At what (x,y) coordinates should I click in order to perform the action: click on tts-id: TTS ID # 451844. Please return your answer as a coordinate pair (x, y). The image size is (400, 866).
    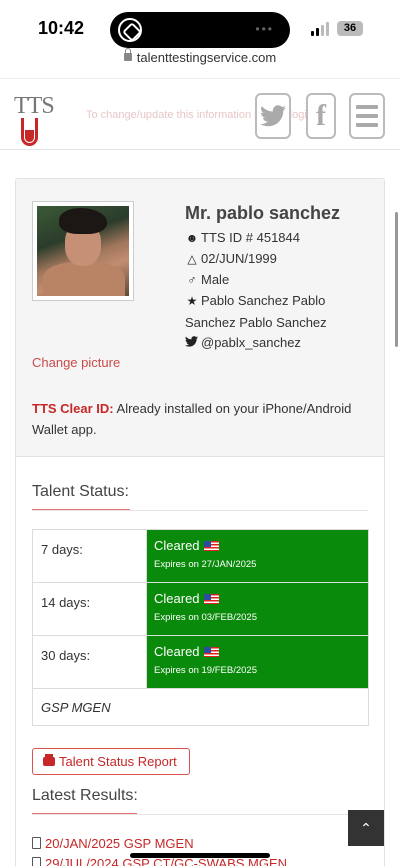
    Looking at the image, I should click on (250, 237).